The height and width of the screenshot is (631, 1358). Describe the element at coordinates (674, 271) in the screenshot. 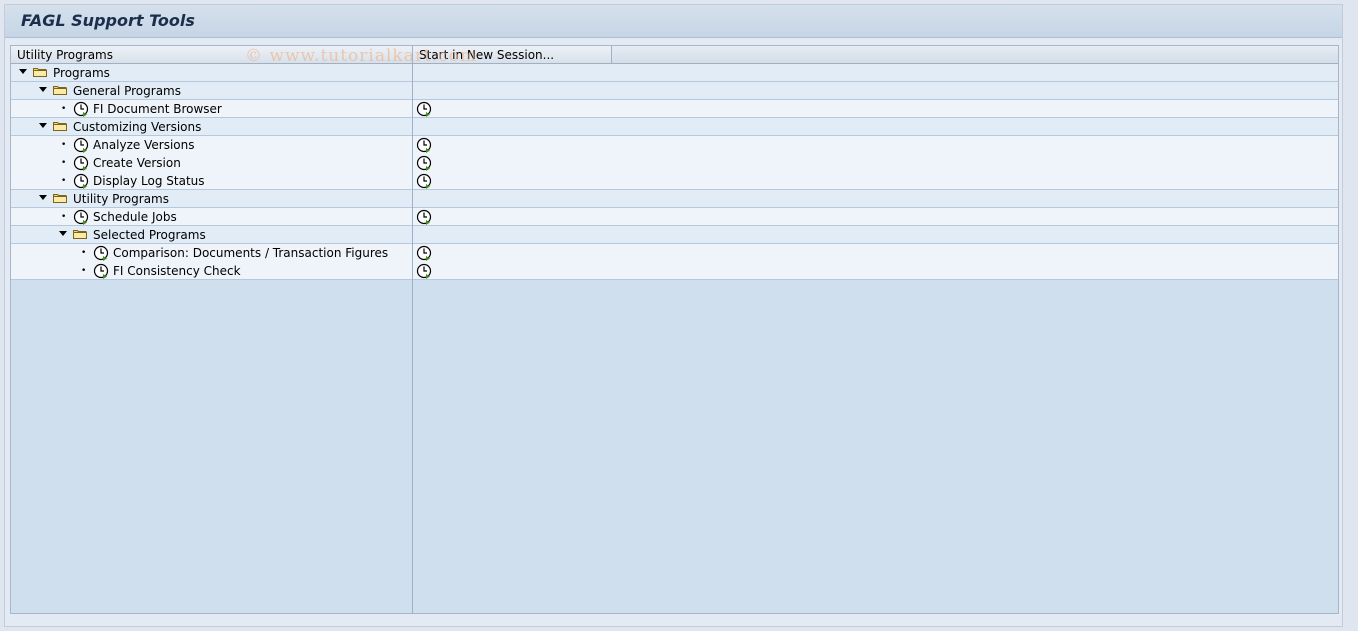

I see `tree-node-fi-consistency-check: • FI Consistency Check` at that location.